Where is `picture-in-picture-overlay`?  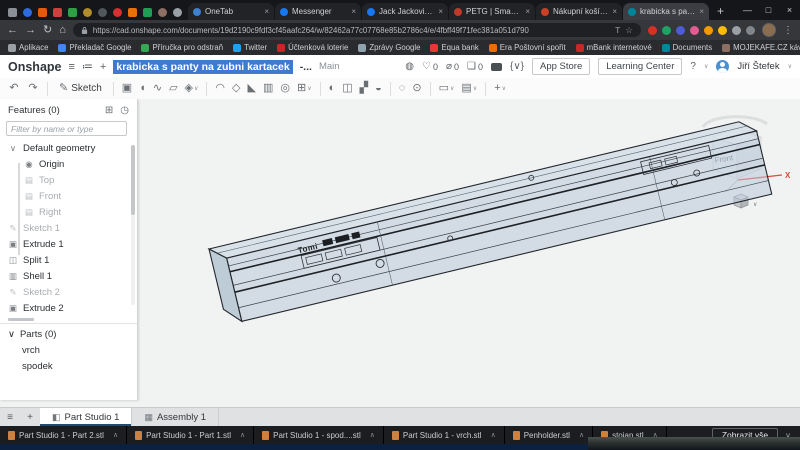
picture-in-picture-overlay is located at coordinates (694, 443).